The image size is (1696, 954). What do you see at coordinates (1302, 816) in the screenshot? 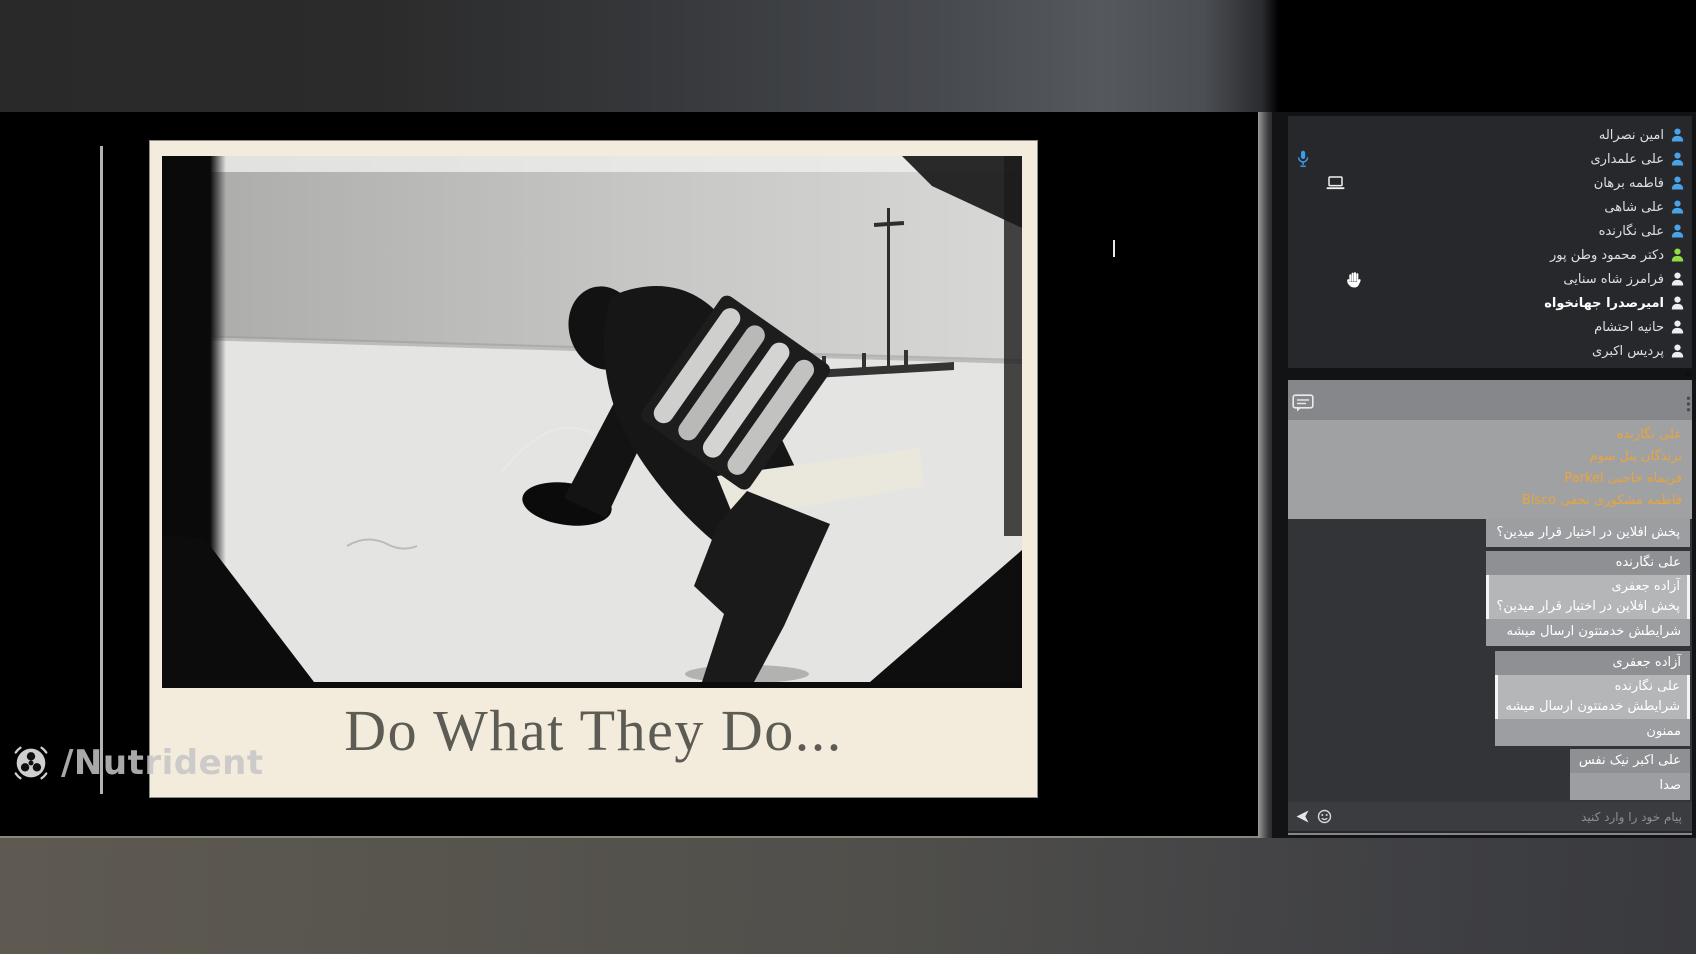
I see `send-icon` at bounding box center [1302, 816].